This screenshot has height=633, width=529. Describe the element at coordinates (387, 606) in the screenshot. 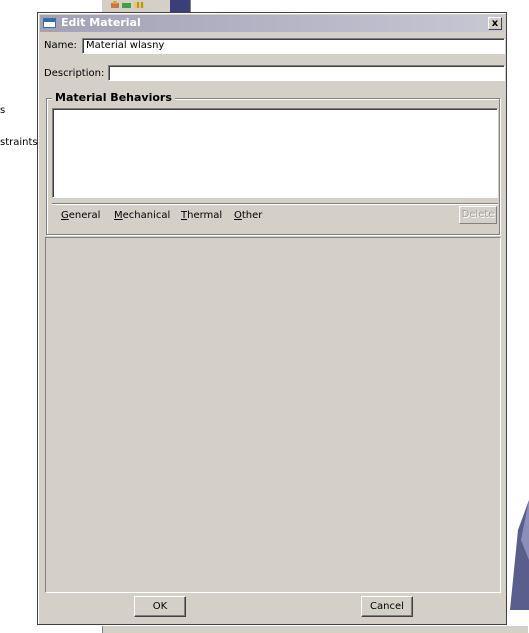

I see `cancel-button: Cancel` at that location.